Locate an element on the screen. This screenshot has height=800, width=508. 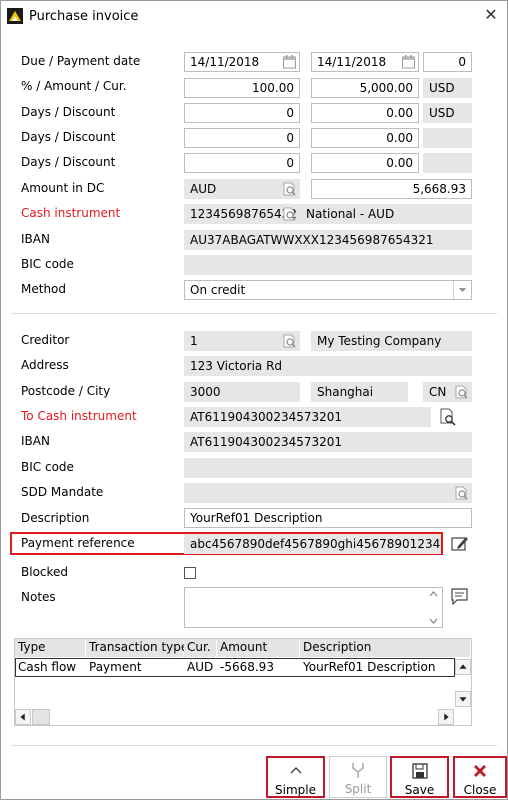
simple-button: Simple is located at coordinates (295, 777).